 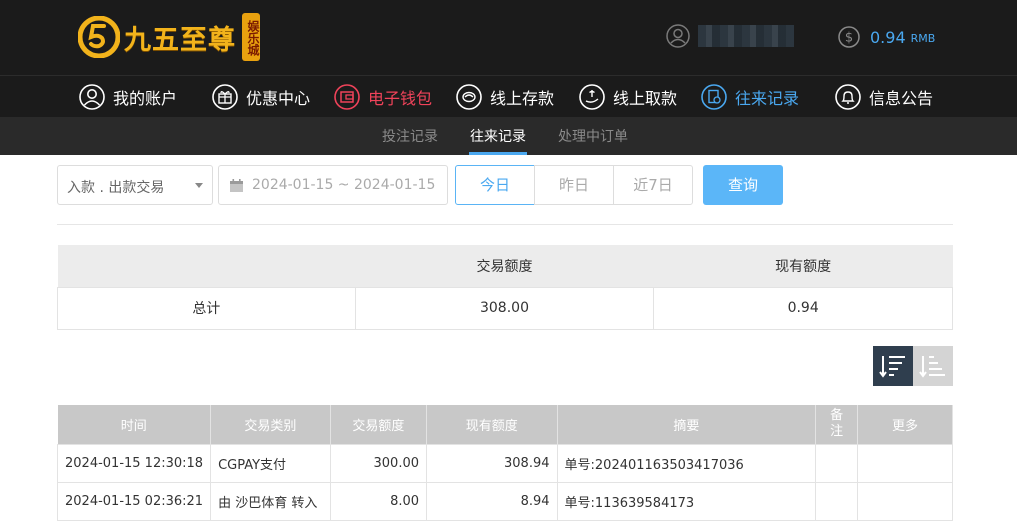 I want to click on records-header-row: 时间 交易类别 交易额度 现有额度 摘要 备注 更多, so click(x=505, y=424).